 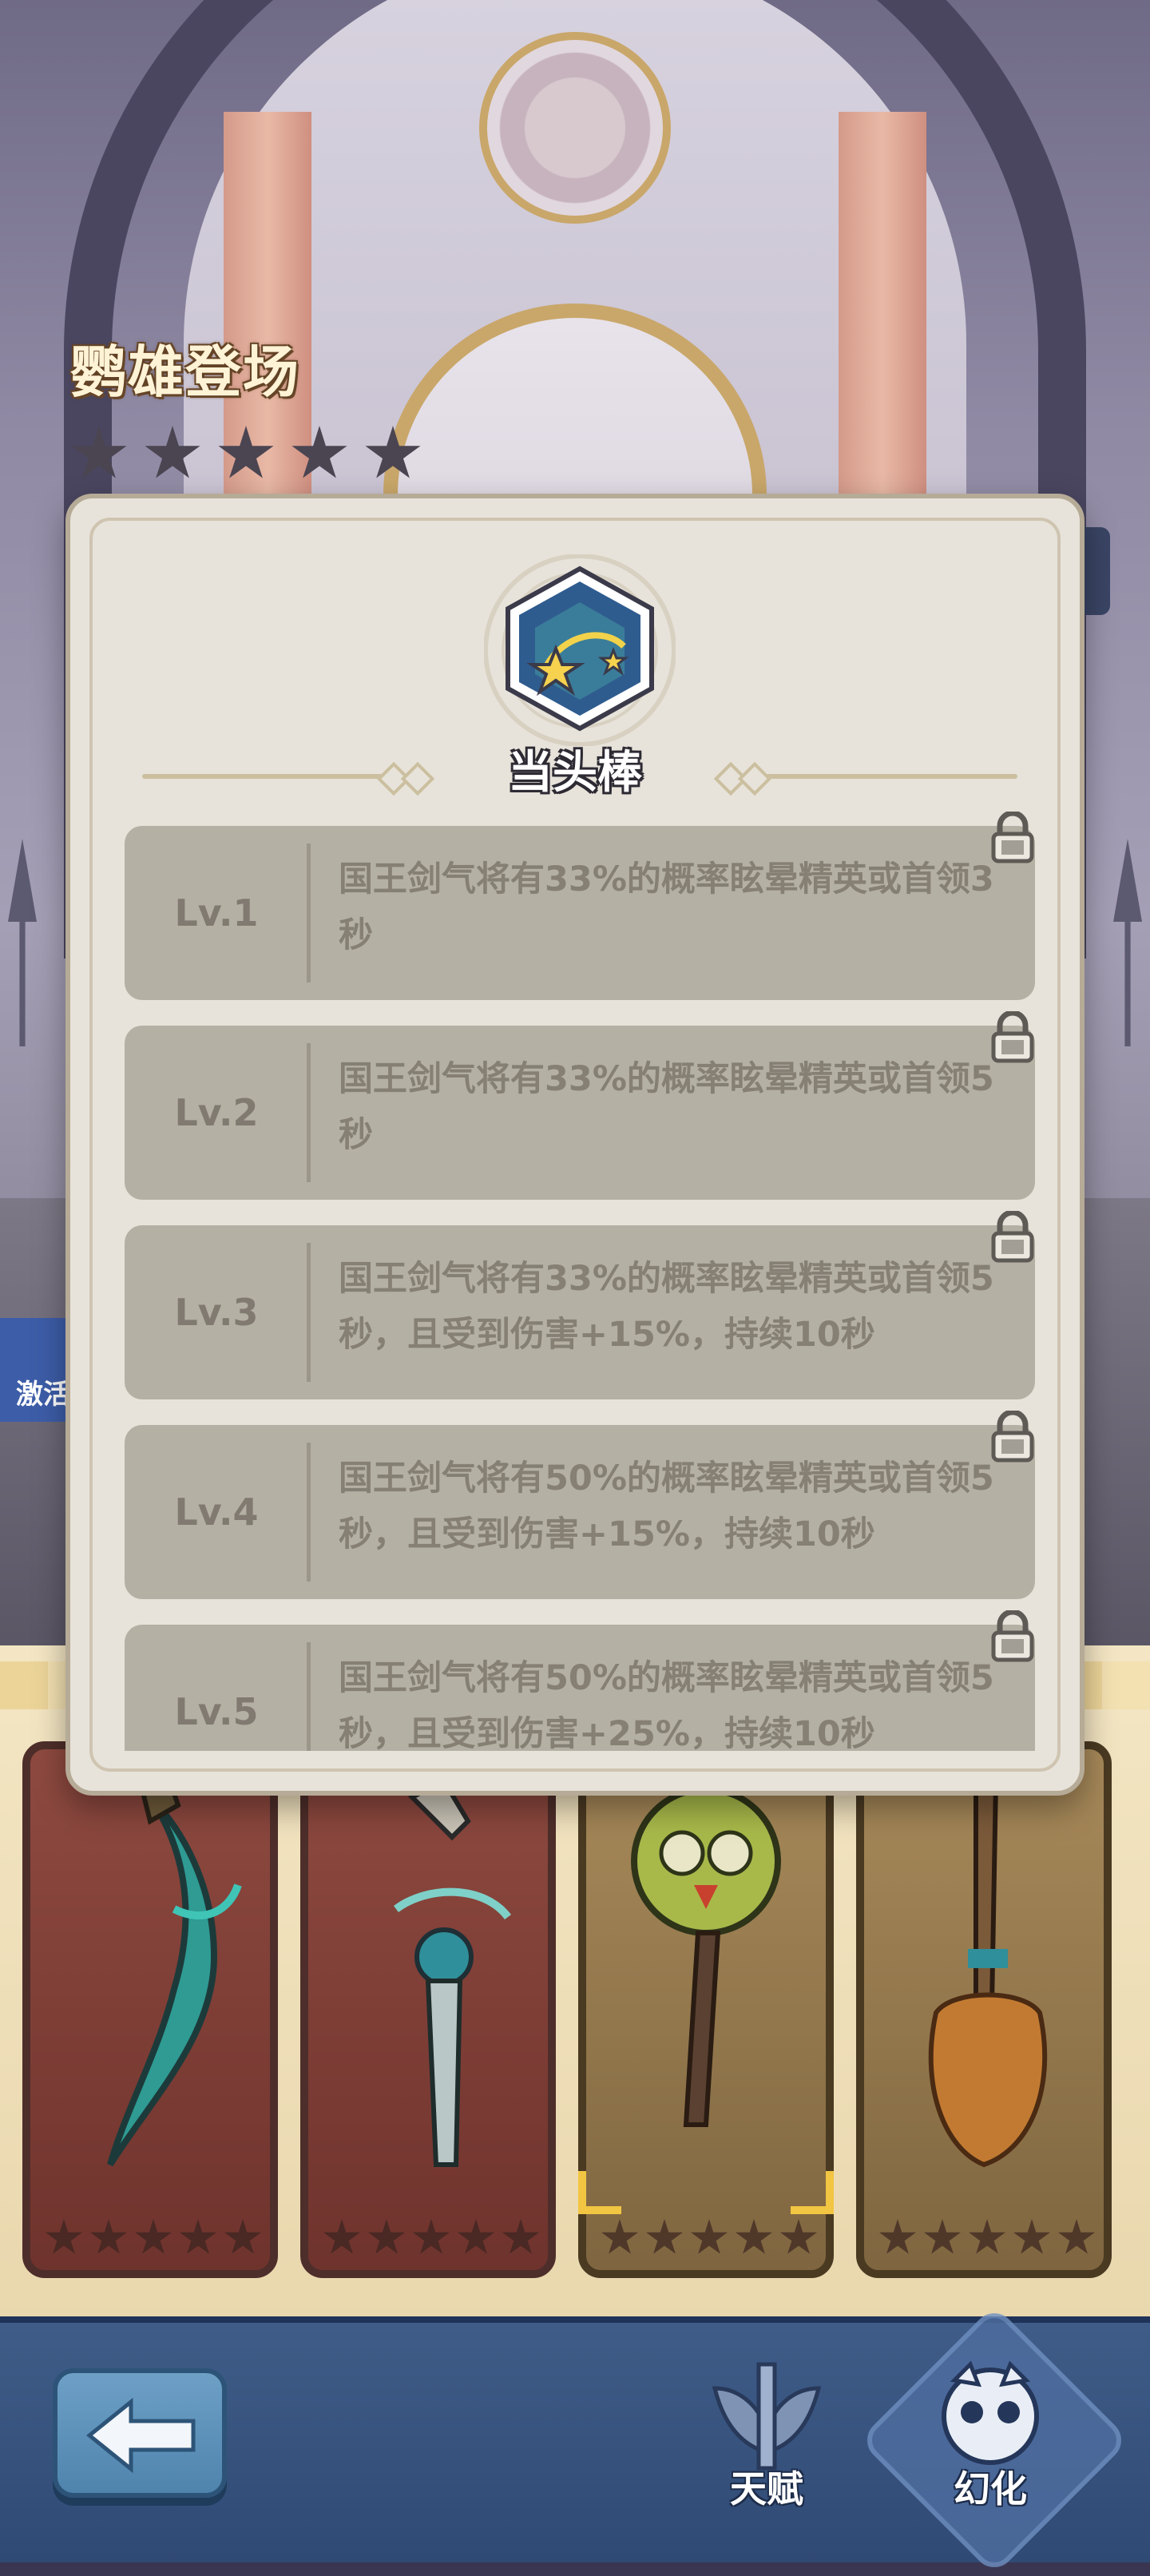 What do you see at coordinates (667, 1307) in the screenshot?
I see `level-description: 国王剑气将有33%的概率眩晕精英或首领5秒，且受到伤害+15%，持续10秒` at bounding box center [667, 1307].